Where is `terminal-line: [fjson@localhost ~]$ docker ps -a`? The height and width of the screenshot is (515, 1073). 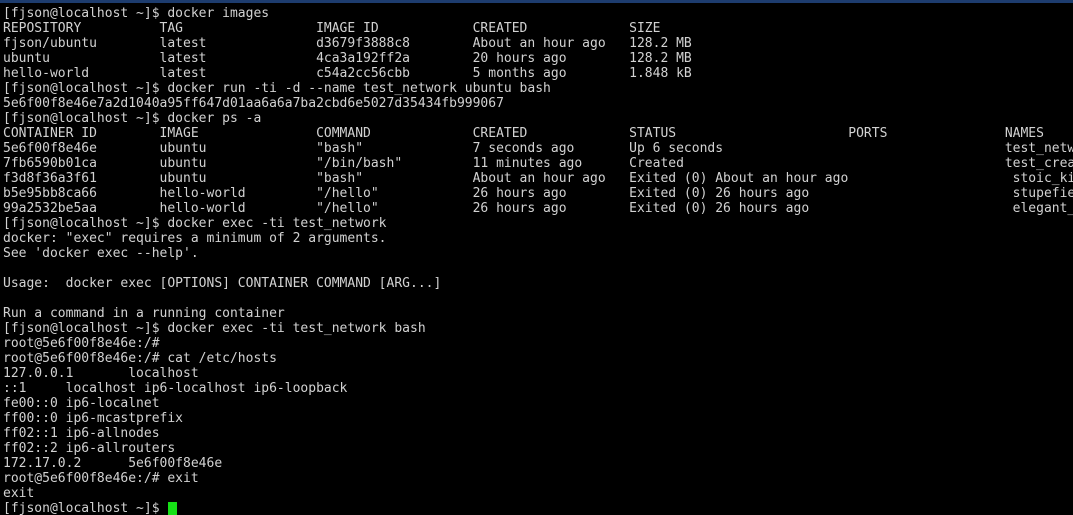 terminal-line: [fjson@localhost ~]$ docker ps -a is located at coordinates (132, 118).